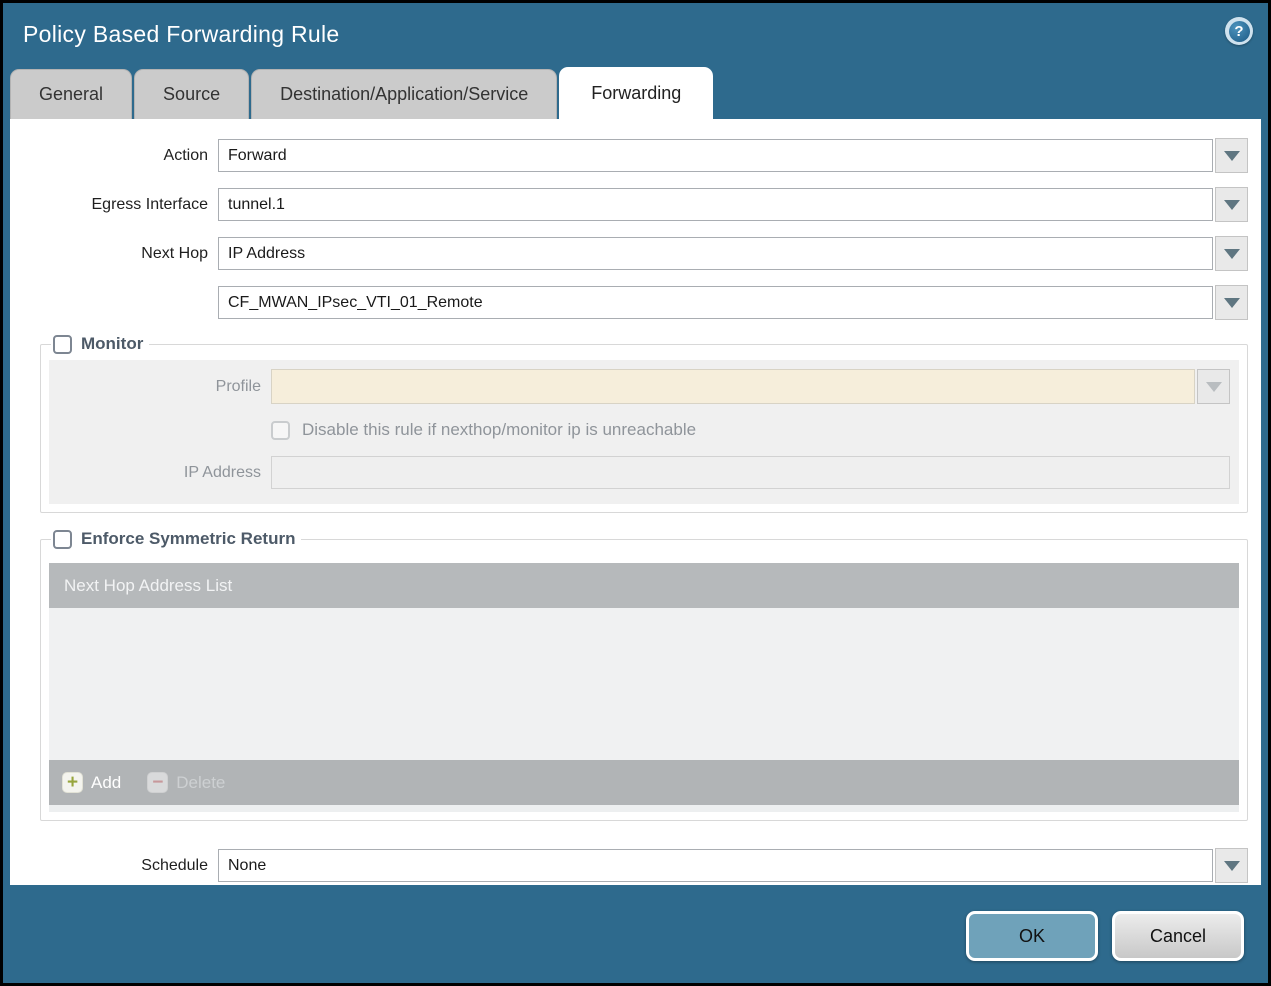  Describe the element at coordinates (188, 538) in the screenshot. I see `enforce-symmetric-return-legend-label: Enforce Symmetric Return` at that location.